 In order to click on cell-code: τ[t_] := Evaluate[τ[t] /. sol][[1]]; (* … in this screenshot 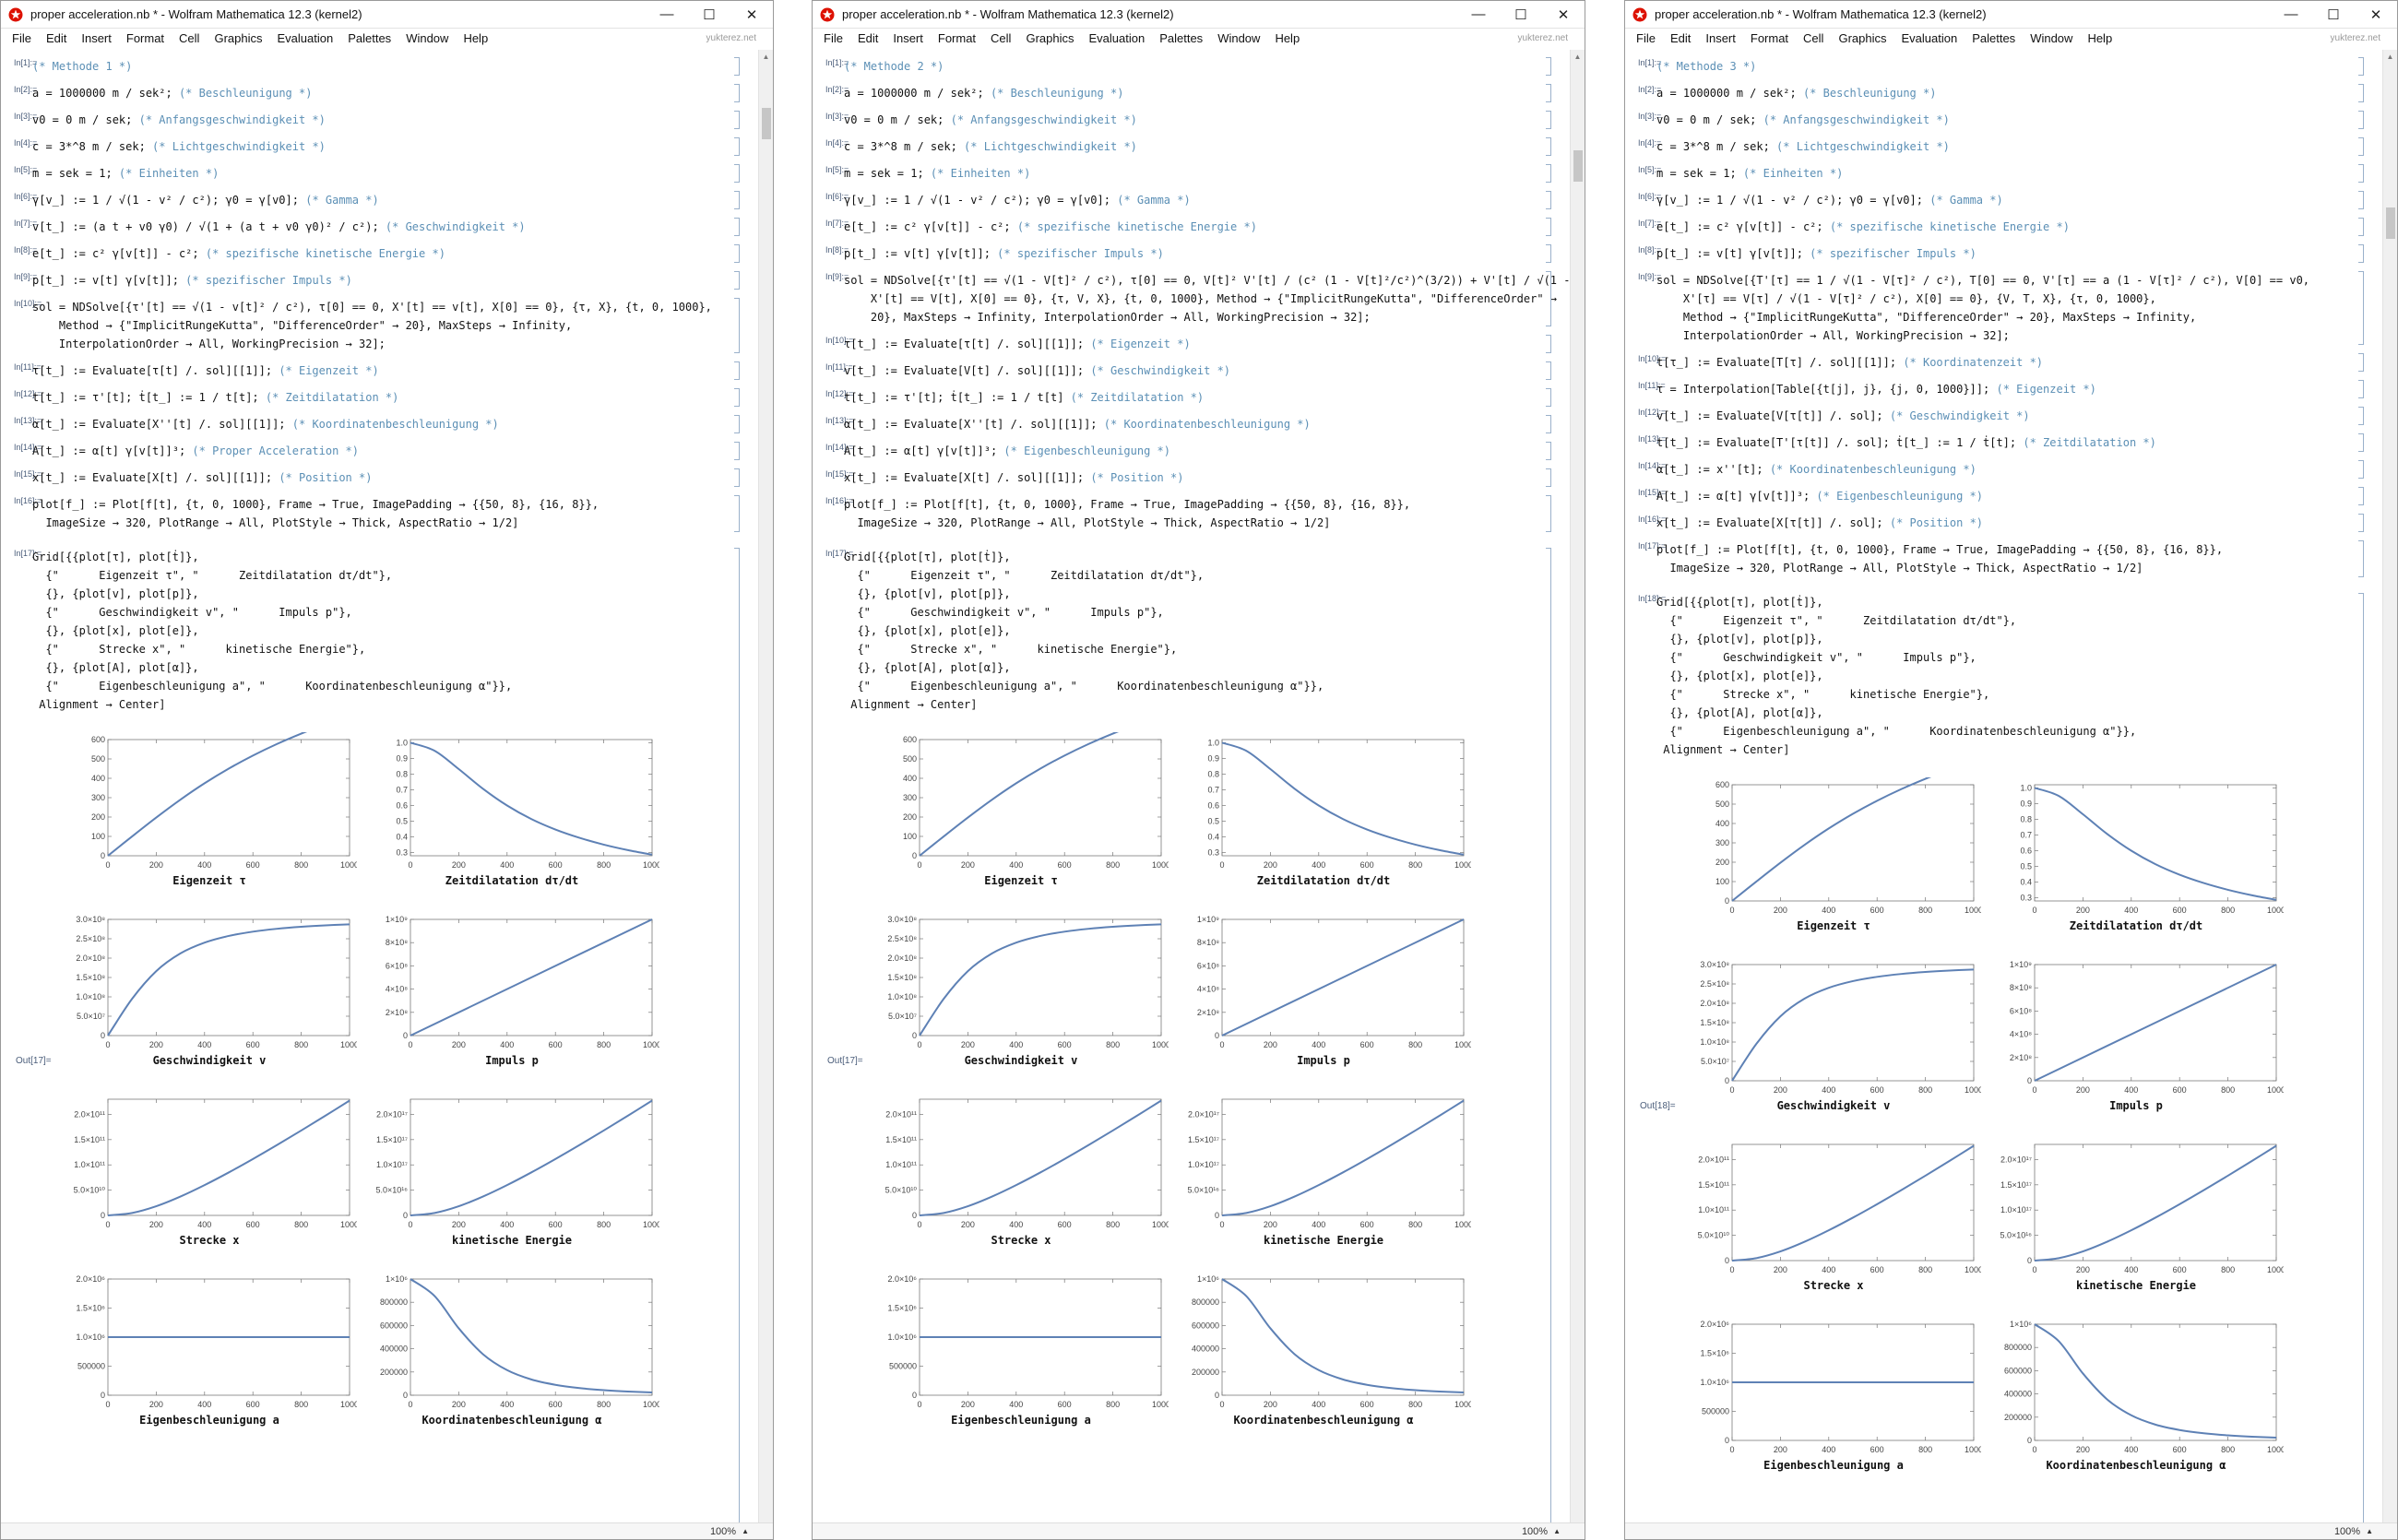, I will do `click(205, 371)`.